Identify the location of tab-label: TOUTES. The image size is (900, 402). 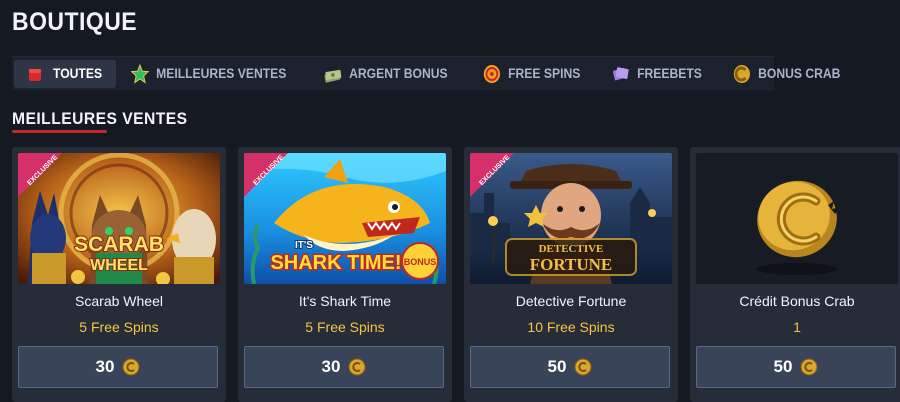
(78, 73).